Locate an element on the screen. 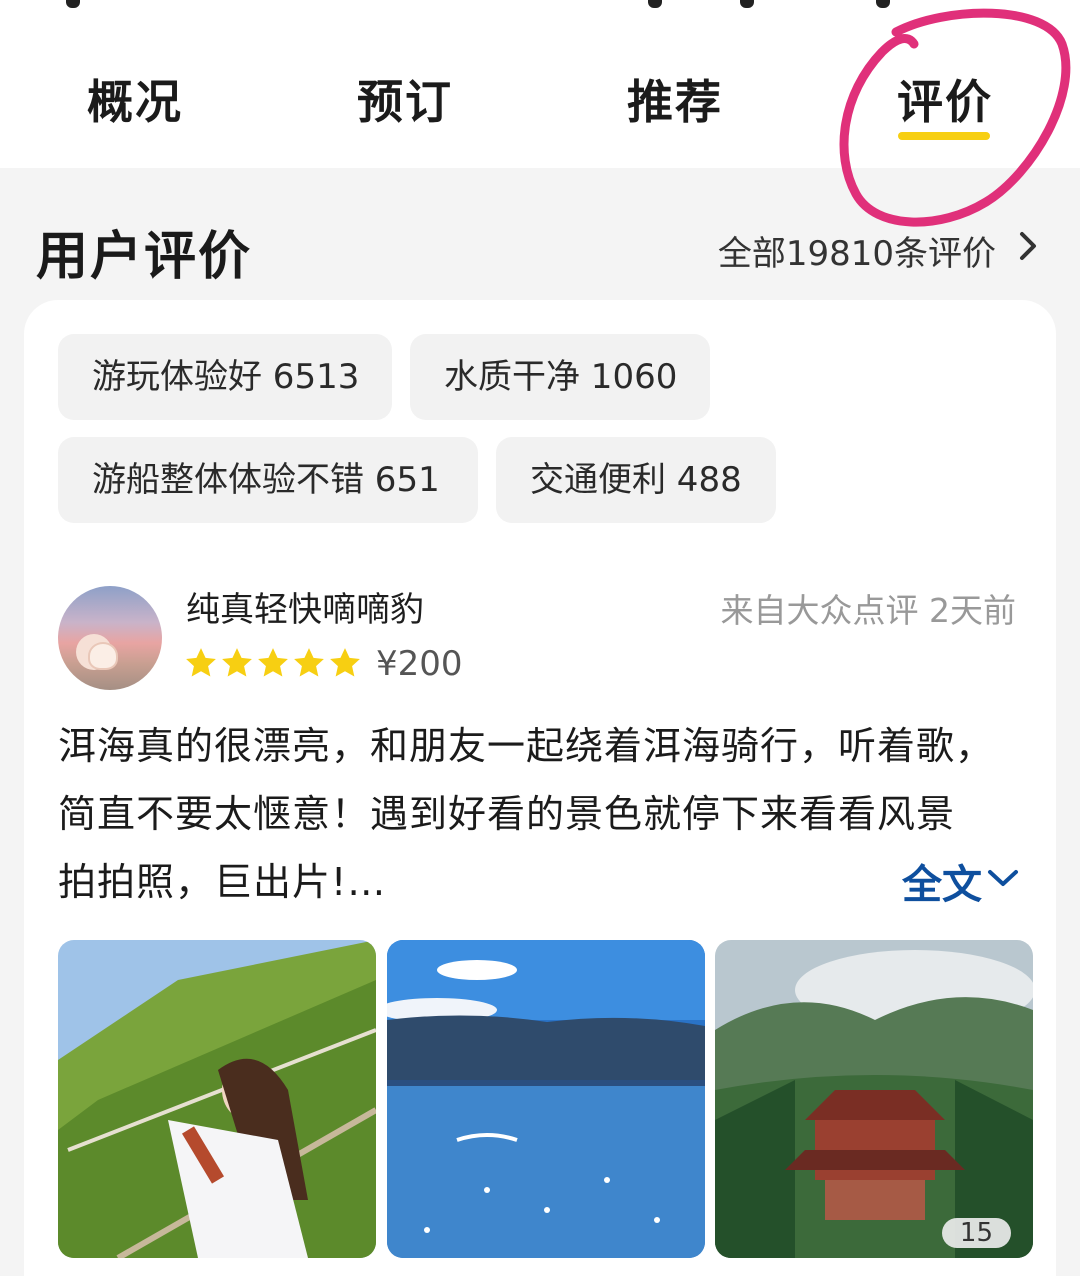  tab-recommend: 推荐 is located at coordinates (675, 99).